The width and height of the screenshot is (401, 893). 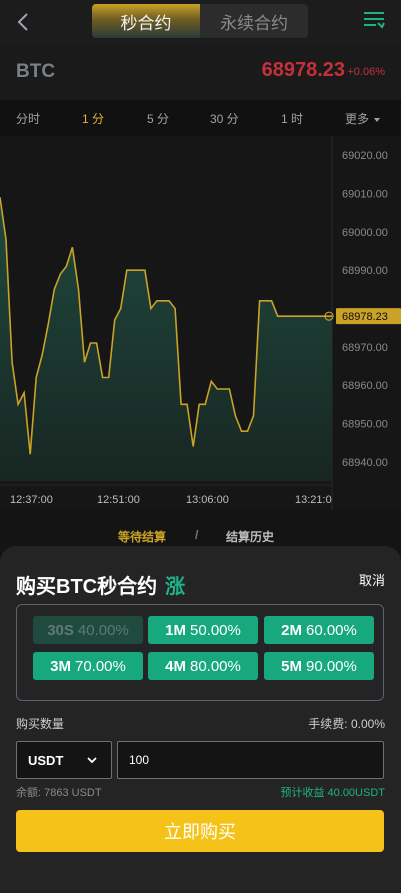 I want to click on currency-select: USDT, so click(x=64, y=760).